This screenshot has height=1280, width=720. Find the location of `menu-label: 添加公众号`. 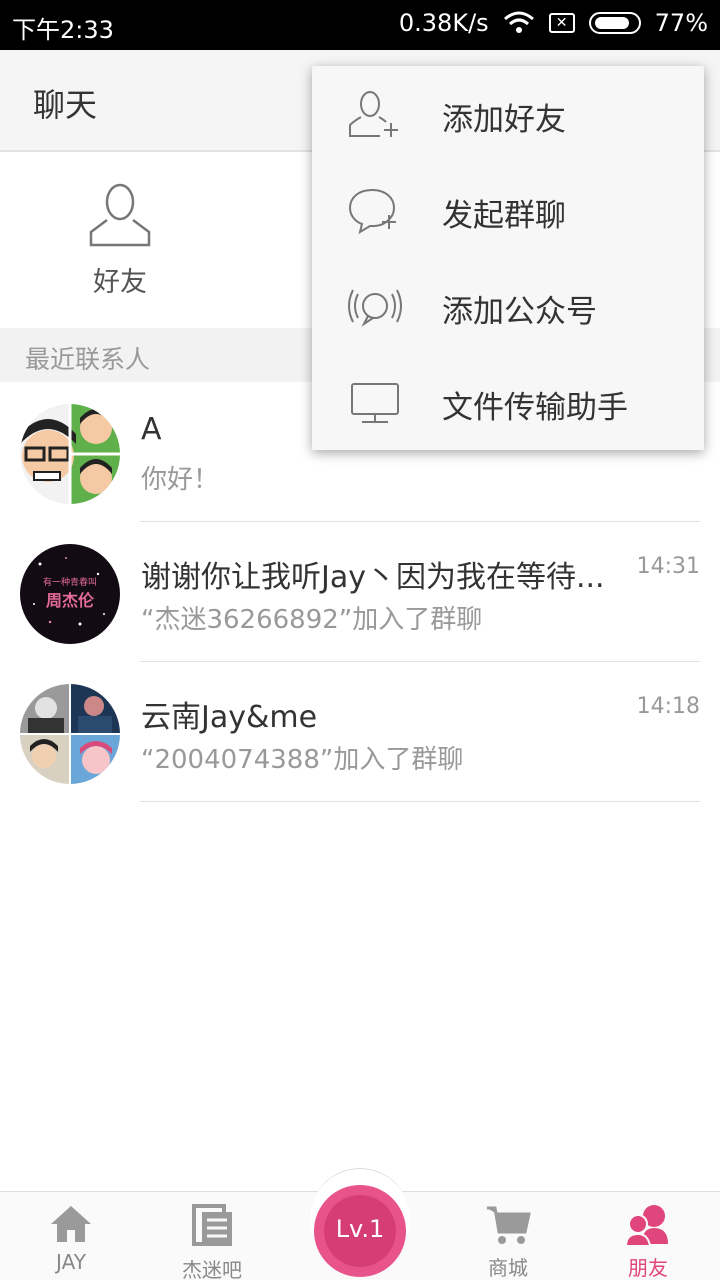

menu-label: 添加公众号 is located at coordinates (519, 312).